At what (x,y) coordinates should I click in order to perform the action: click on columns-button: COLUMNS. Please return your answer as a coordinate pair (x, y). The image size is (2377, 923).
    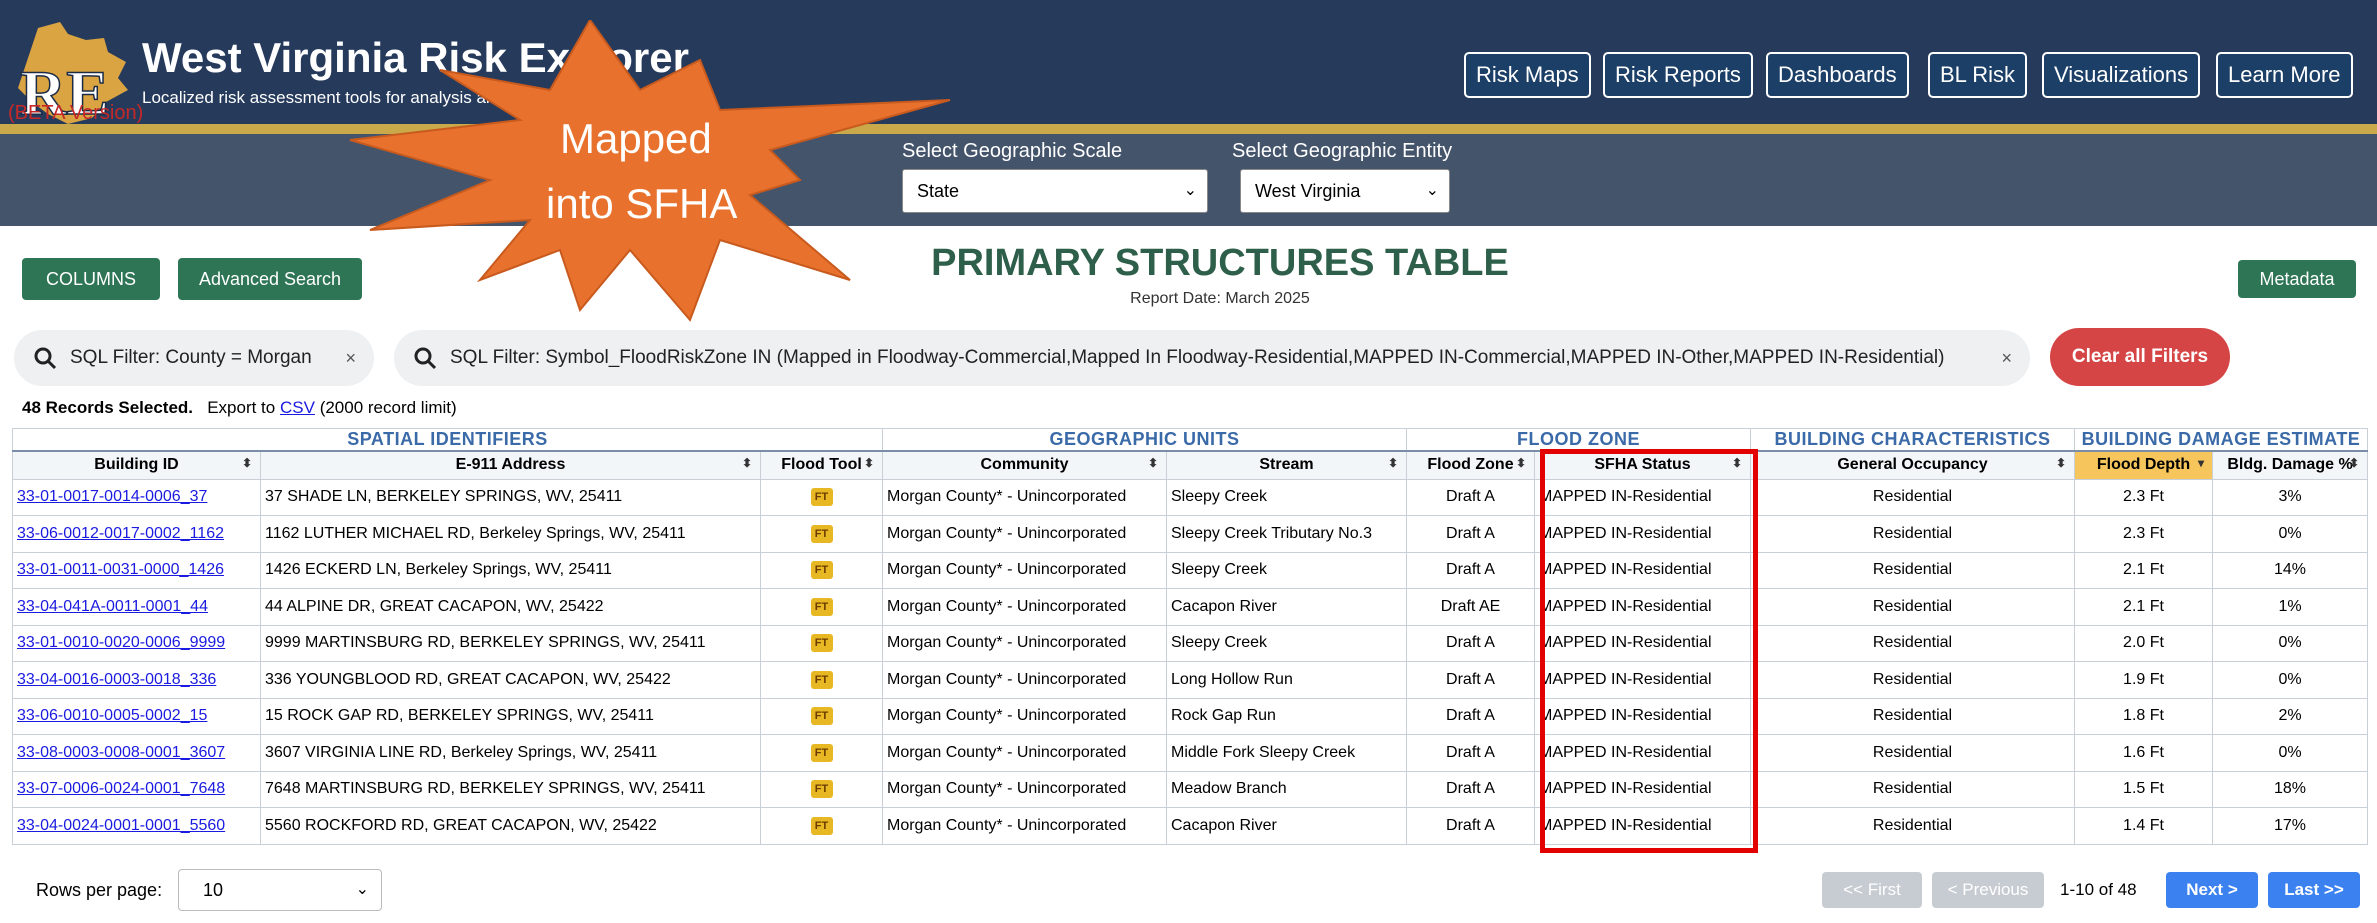
    Looking at the image, I should click on (91, 279).